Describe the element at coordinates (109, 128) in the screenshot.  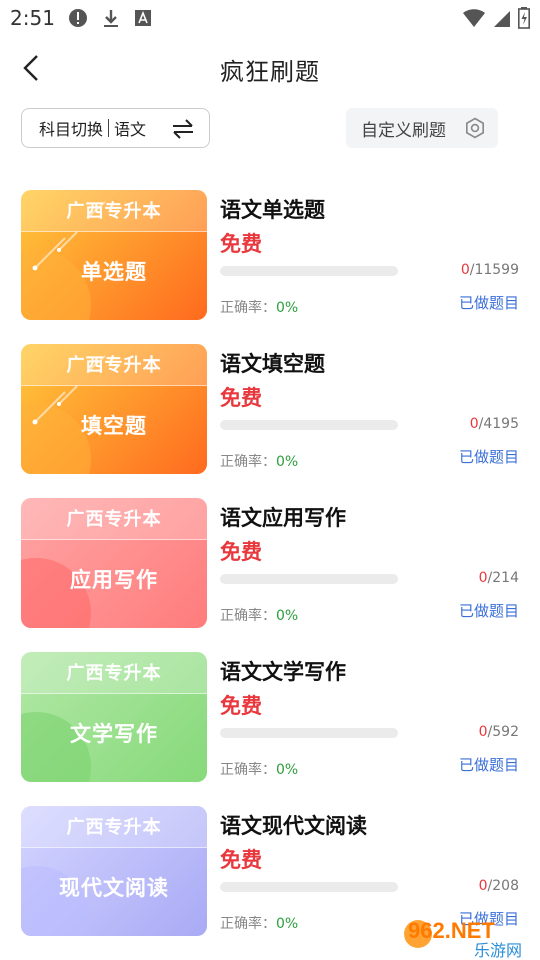
I see `divider` at that location.